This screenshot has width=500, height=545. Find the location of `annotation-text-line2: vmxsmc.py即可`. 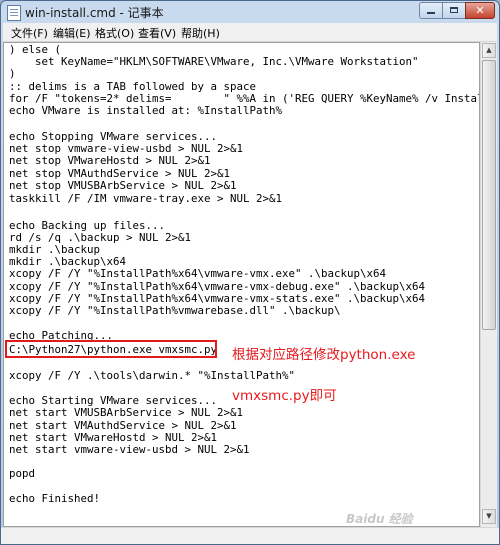

annotation-text-line2: vmxsmc.py即可 is located at coordinates (284, 396).